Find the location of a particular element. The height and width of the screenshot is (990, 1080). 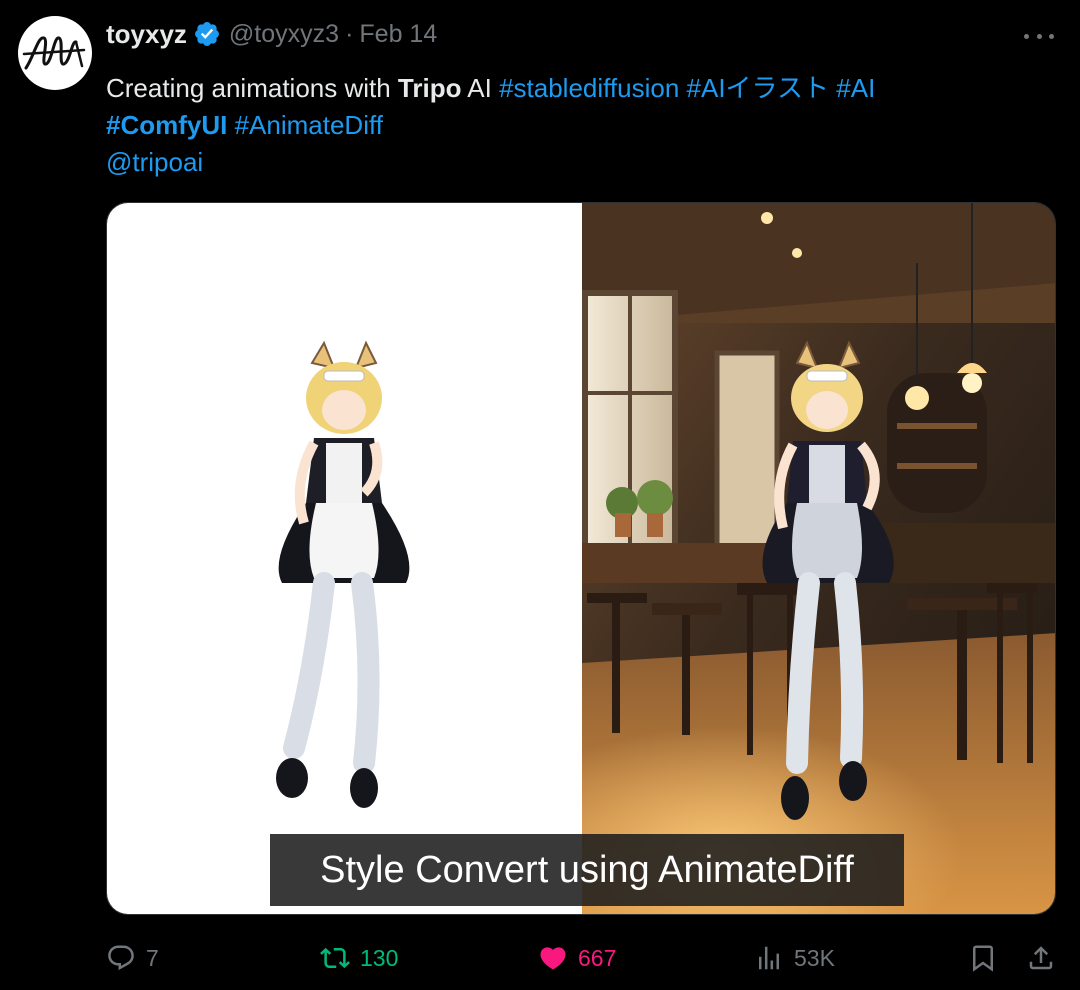

share-upload-icon is located at coordinates (1041, 958).